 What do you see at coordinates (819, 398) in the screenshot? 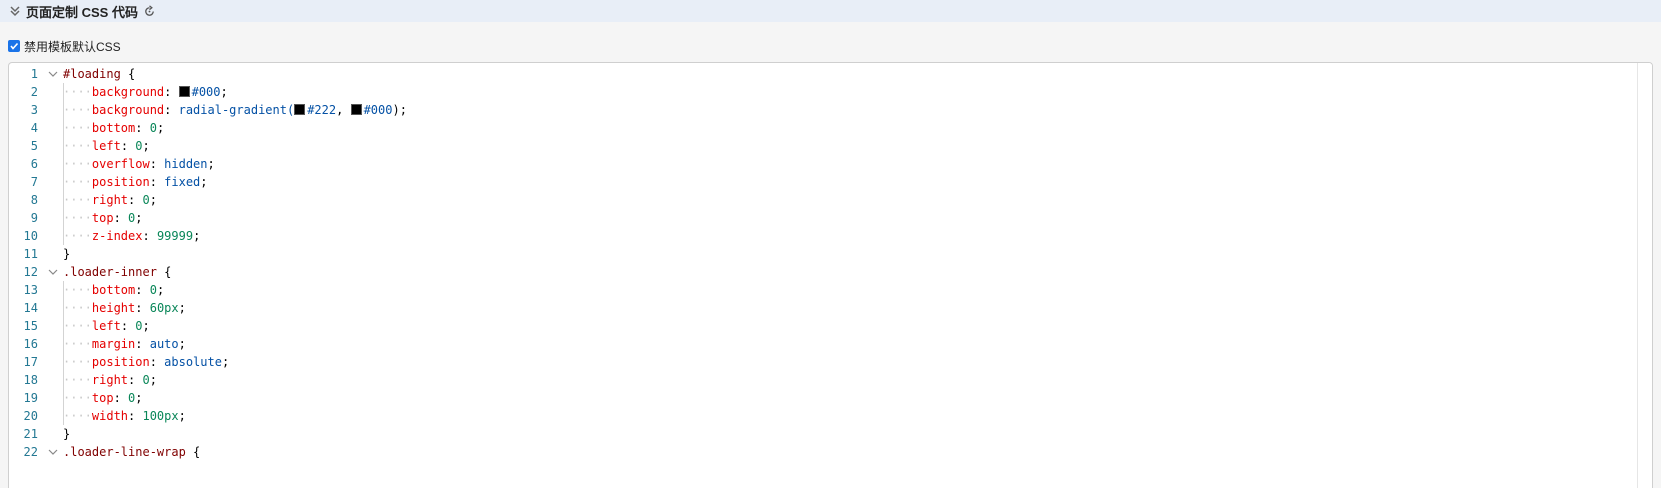
I see `code-line: 19 ····top: 0;` at bounding box center [819, 398].